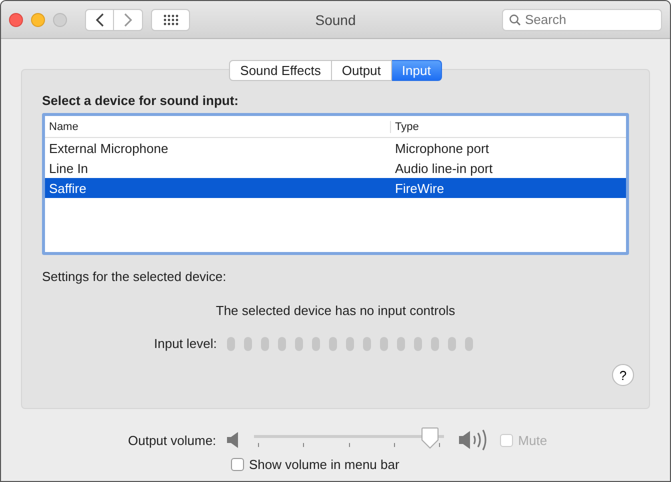  What do you see at coordinates (60, 19) in the screenshot?
I see `zoom-button` at bounding box center [60, 19].